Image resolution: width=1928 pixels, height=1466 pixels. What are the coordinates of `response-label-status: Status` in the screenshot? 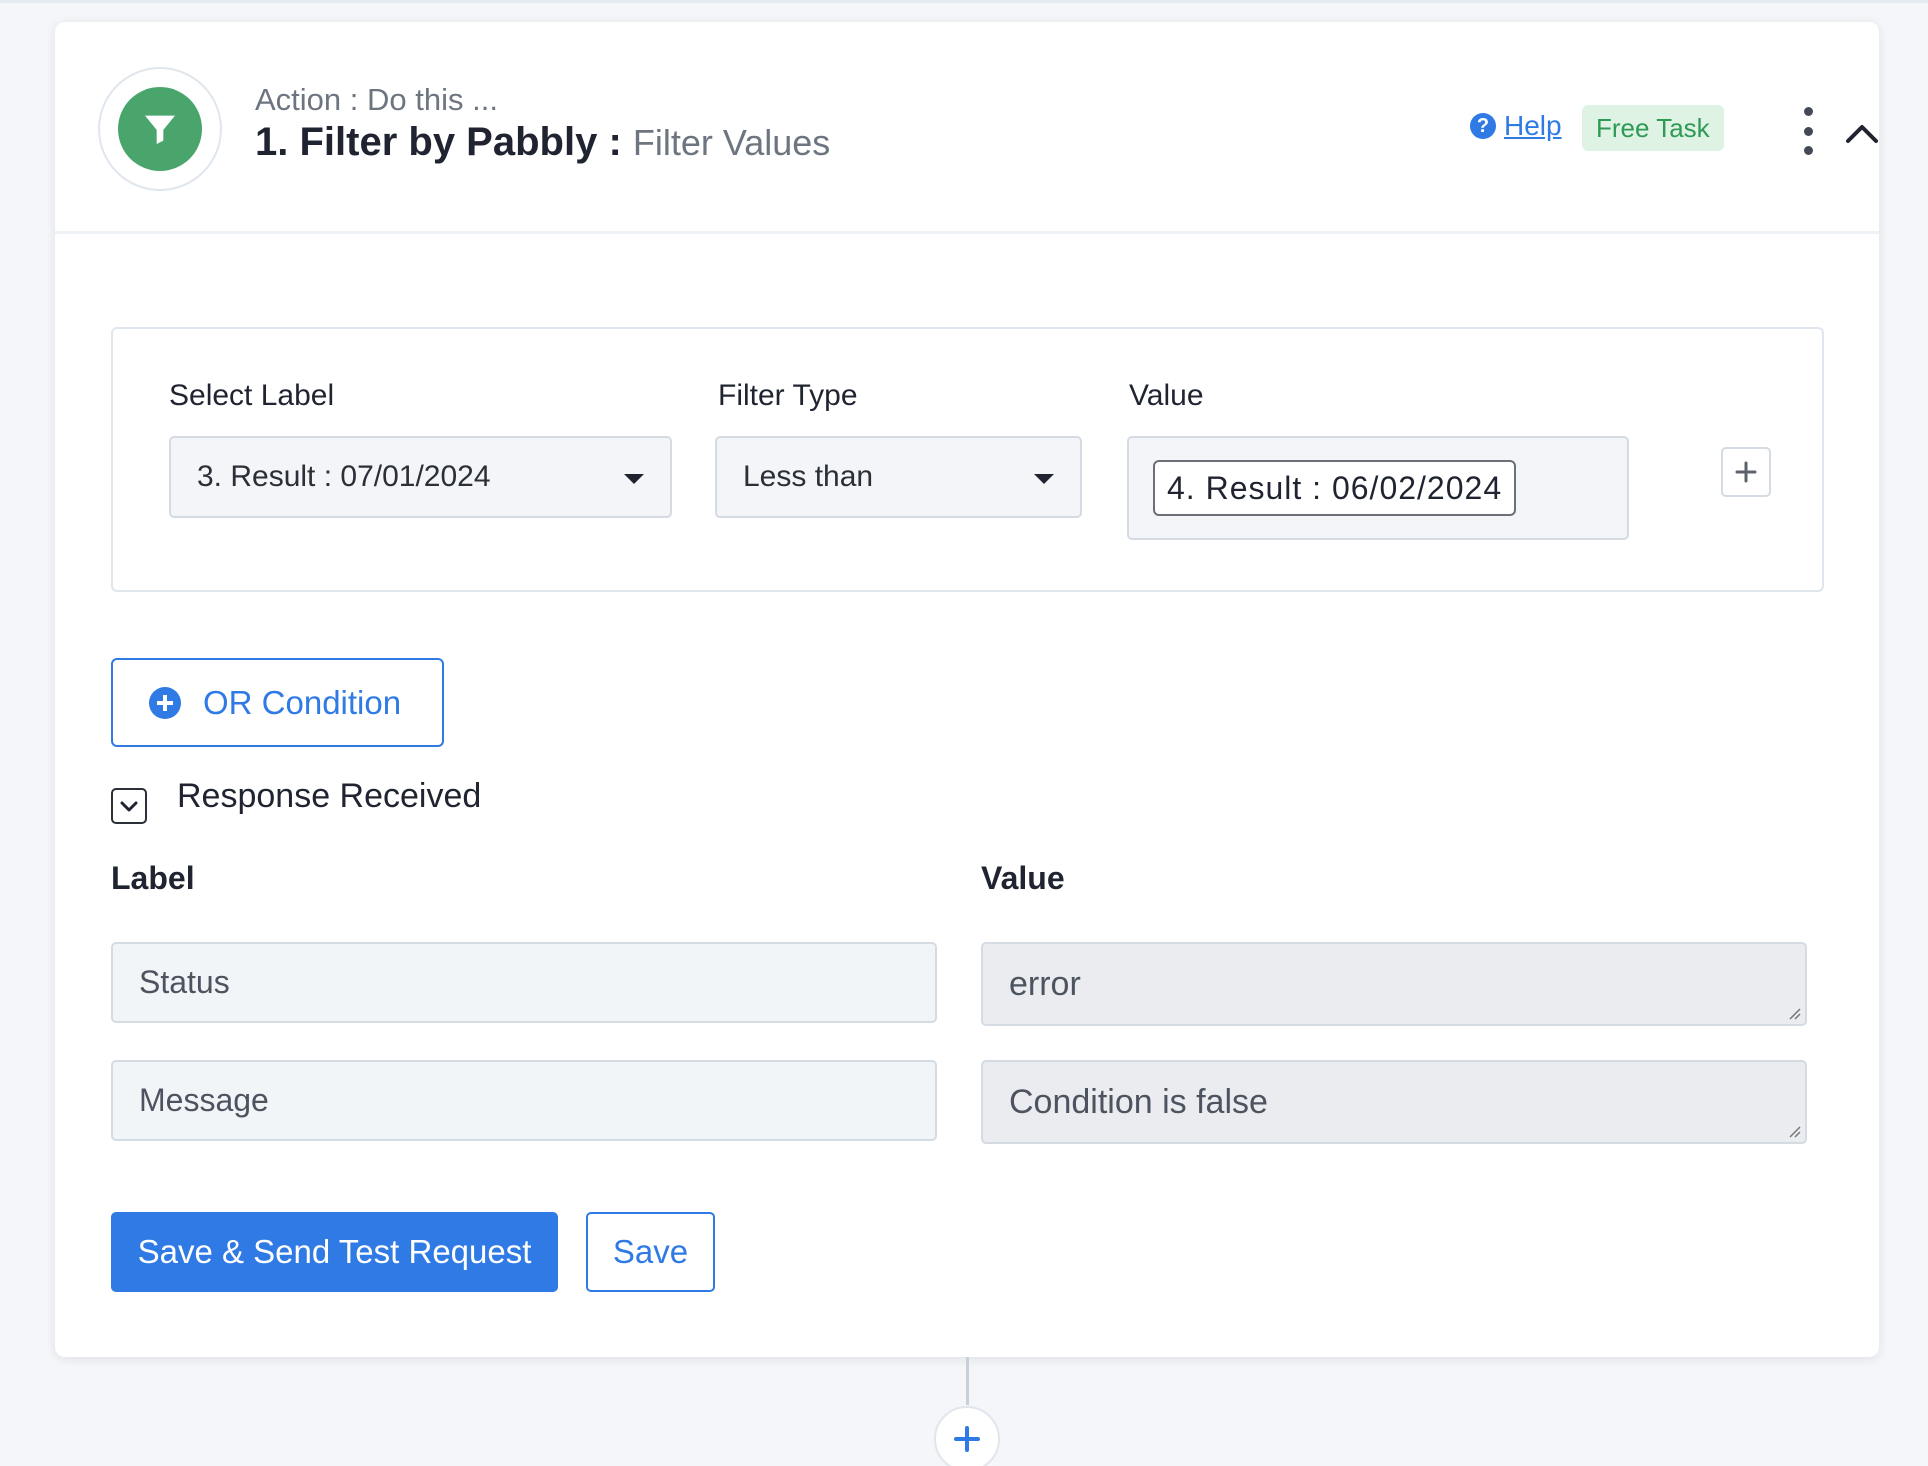 It's located at (524, 982).